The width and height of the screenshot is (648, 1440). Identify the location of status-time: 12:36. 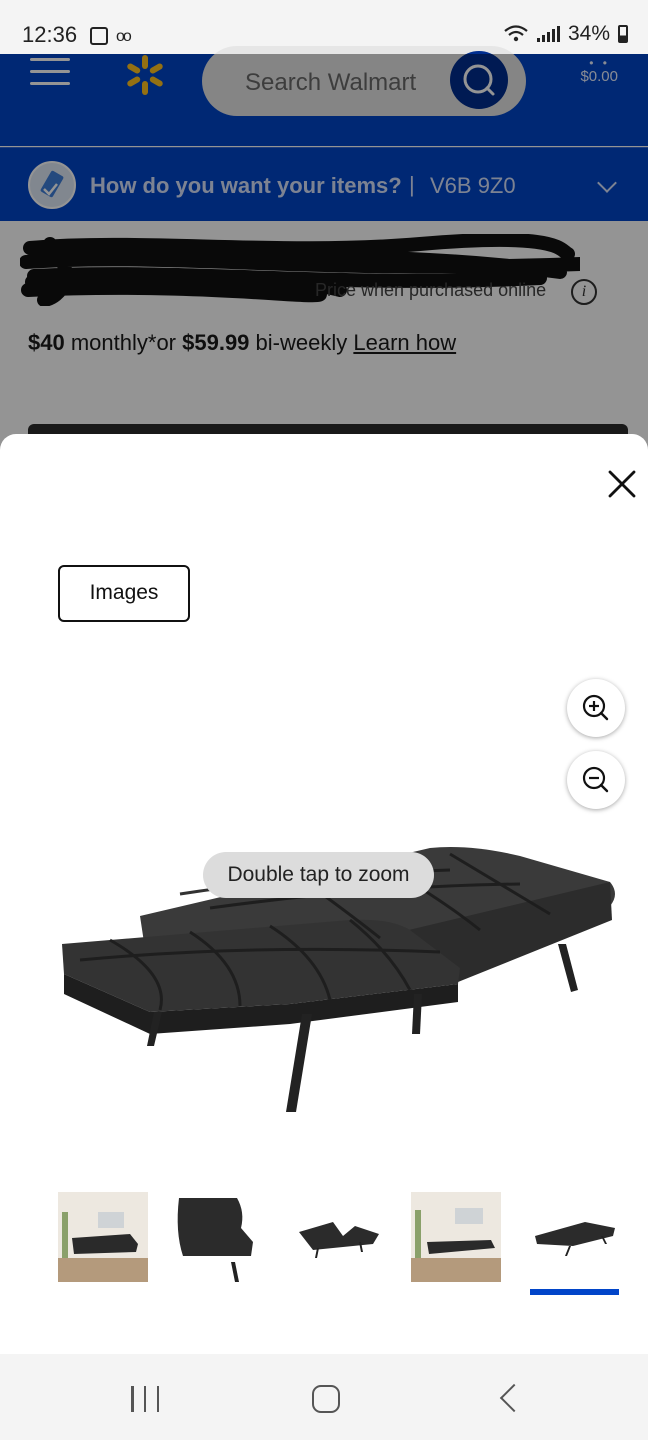
(50, 34).